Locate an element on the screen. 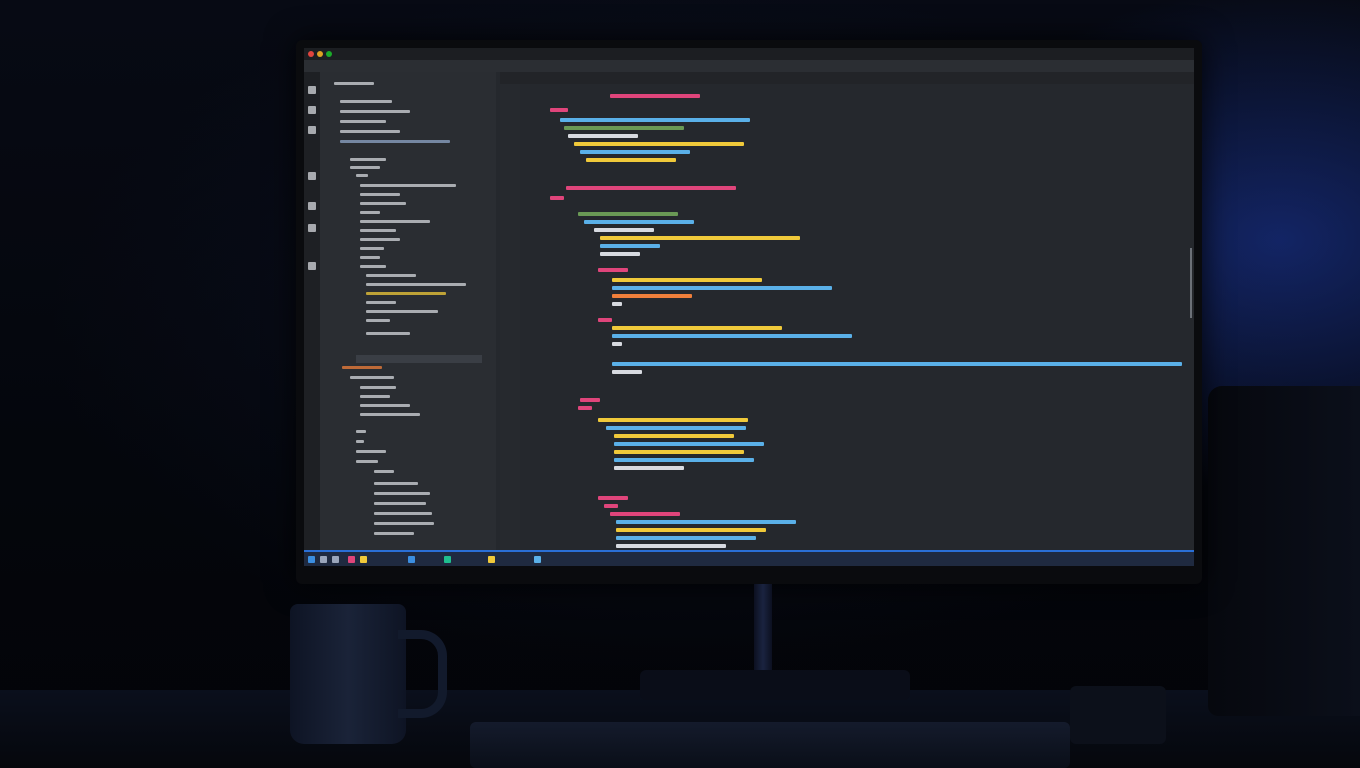  editor-icon is located at coordinates (447, 559).